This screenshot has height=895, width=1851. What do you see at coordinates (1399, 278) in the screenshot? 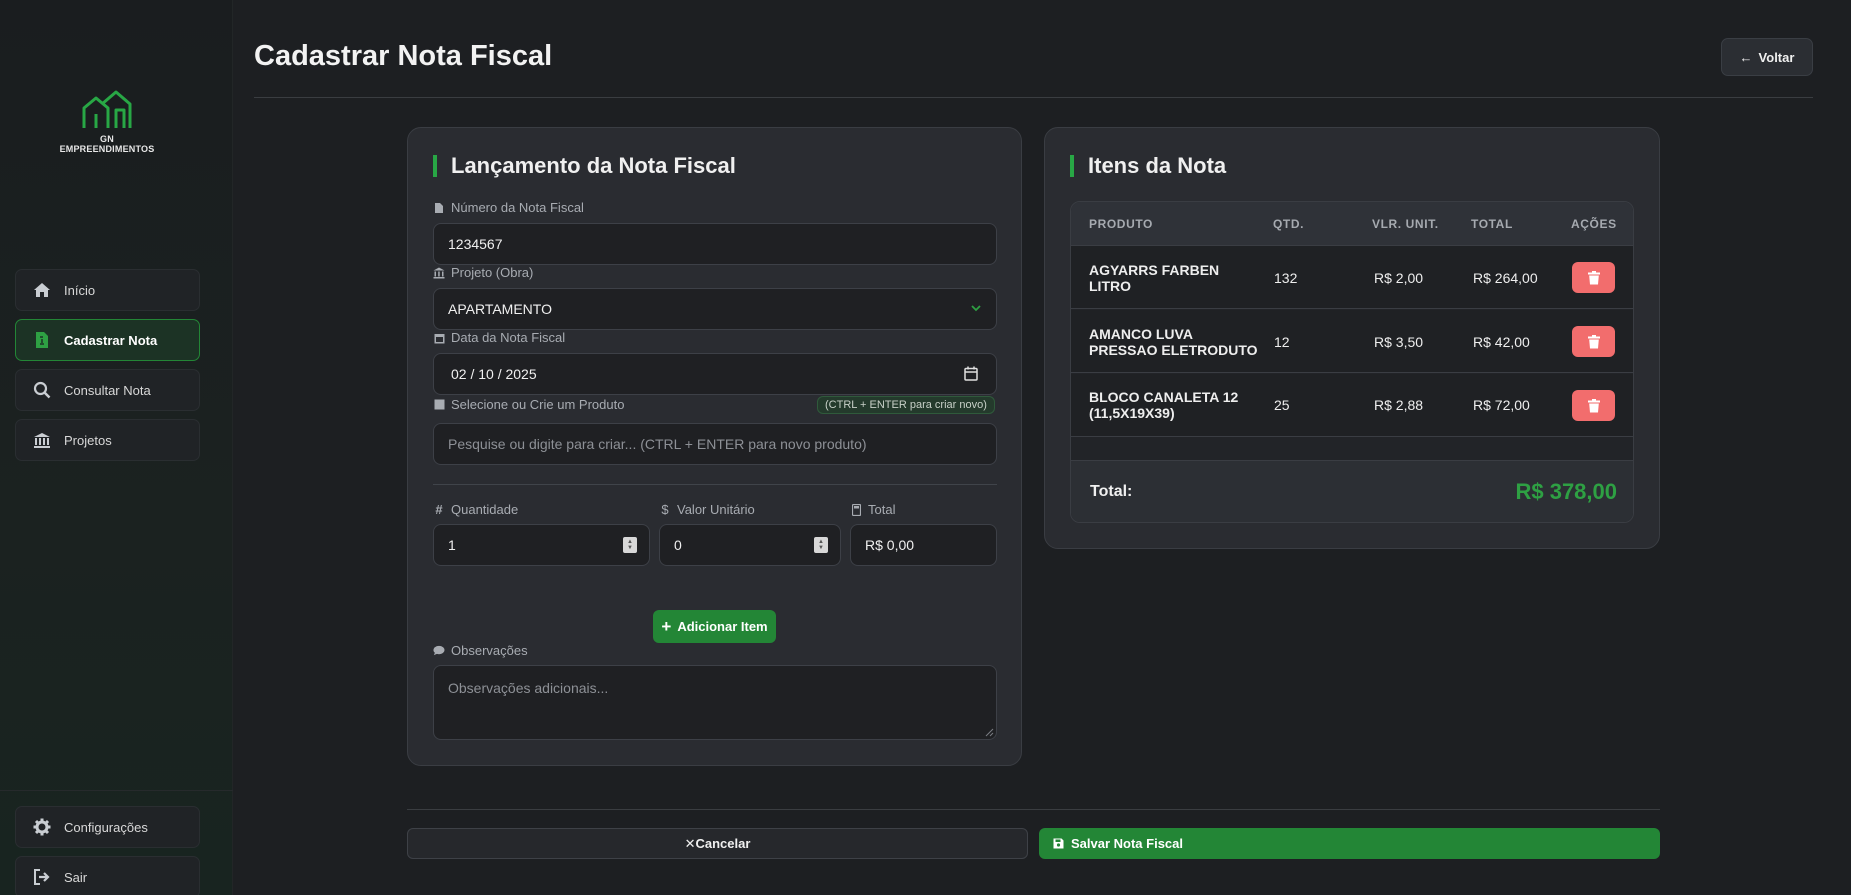
I see `row-unit: R$ 2,00` at bounding box center [1399, 278].